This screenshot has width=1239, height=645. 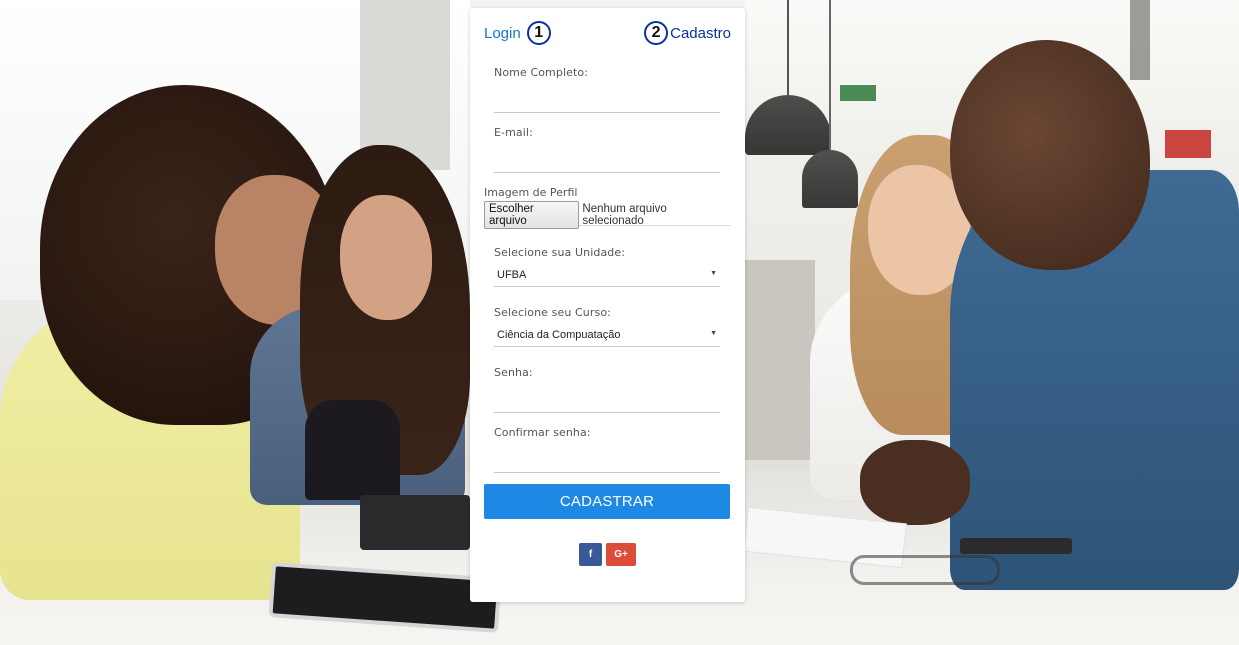 I want to click on unidade-field-group: Selecione sua Unidade: UFBA ▼, so click(x=607, y=266).